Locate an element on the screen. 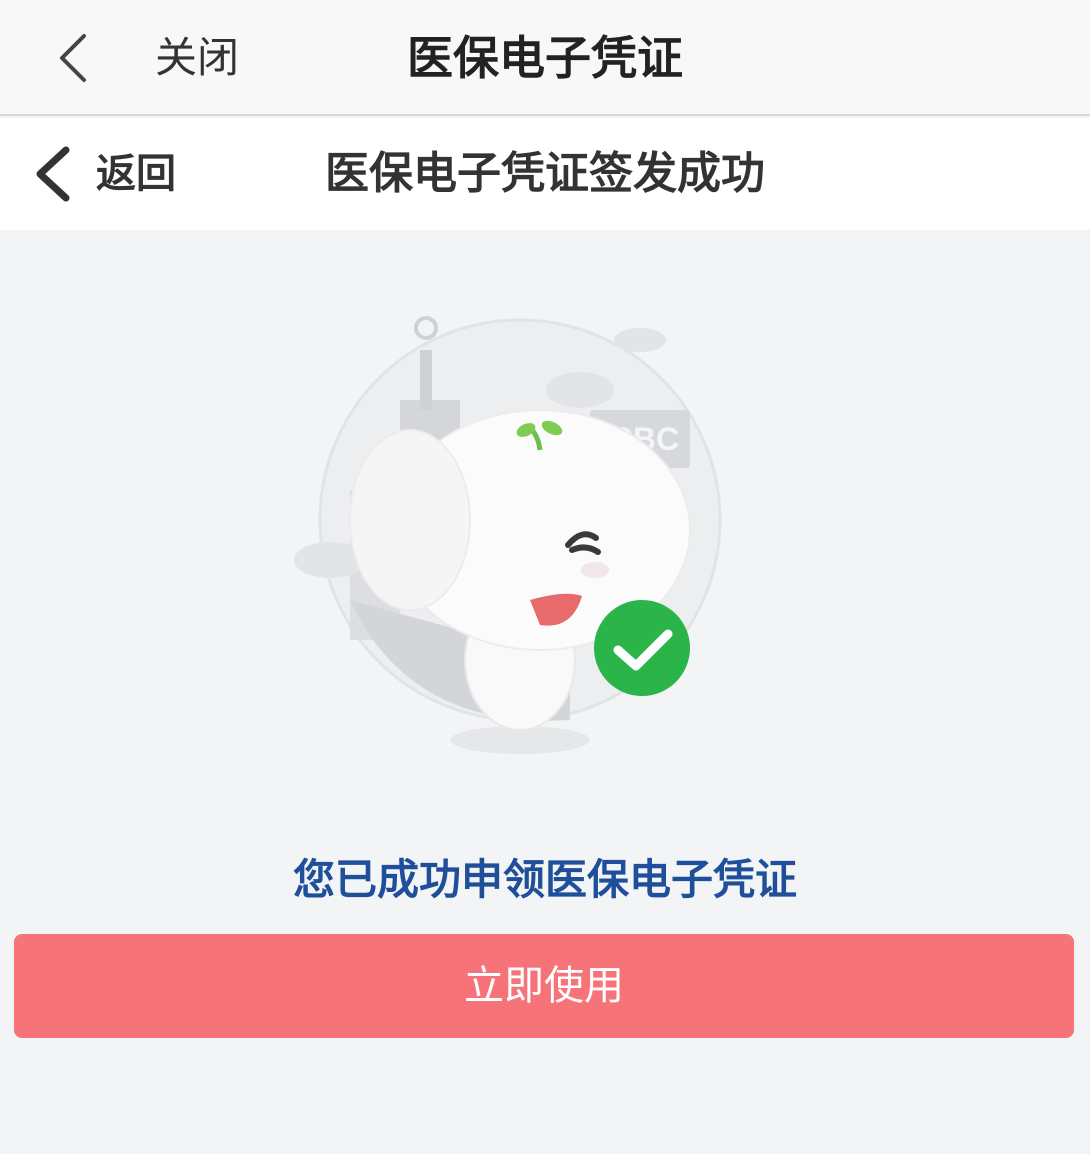 The image size is (1090, 1154). use-now-button: 立即使用 is located at coordinates (544, 986).